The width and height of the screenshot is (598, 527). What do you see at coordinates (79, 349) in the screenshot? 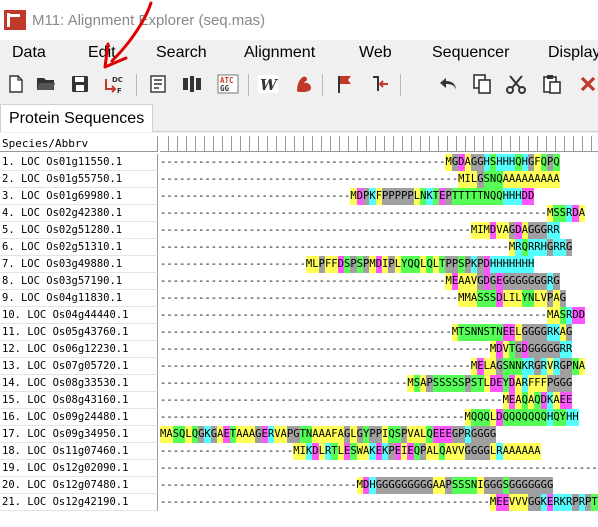
I see `sequence-name-row: 12. LOC Os06g12230.1` at bounding box center [79, 349].